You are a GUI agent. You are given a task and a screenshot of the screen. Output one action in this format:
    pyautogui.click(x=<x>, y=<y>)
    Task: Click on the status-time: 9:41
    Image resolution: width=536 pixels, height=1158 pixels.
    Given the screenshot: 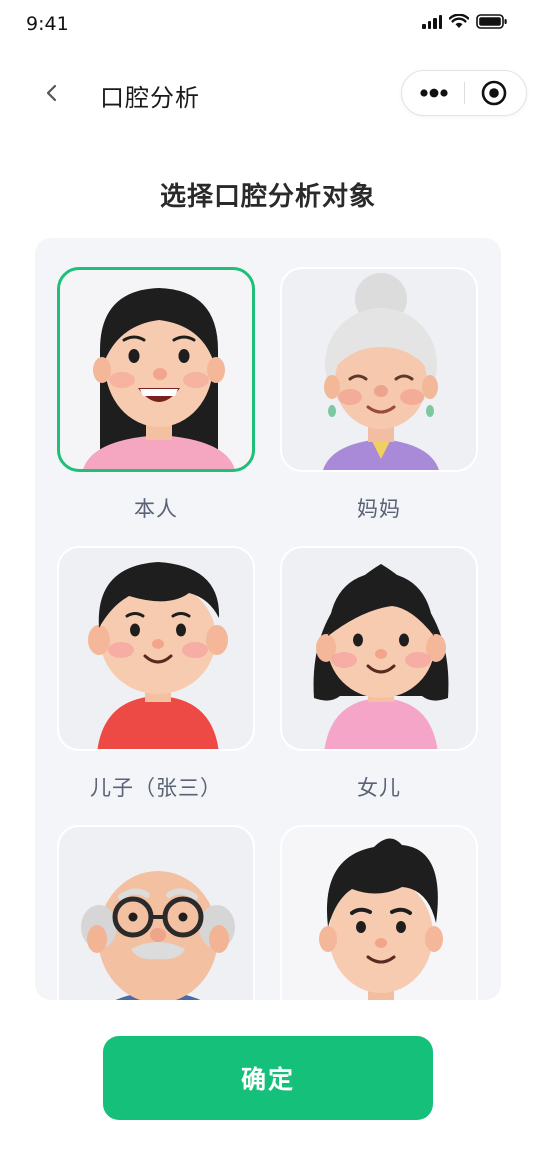 What is the action you would take?
    pyautogui.click(x=47, y=24)
    